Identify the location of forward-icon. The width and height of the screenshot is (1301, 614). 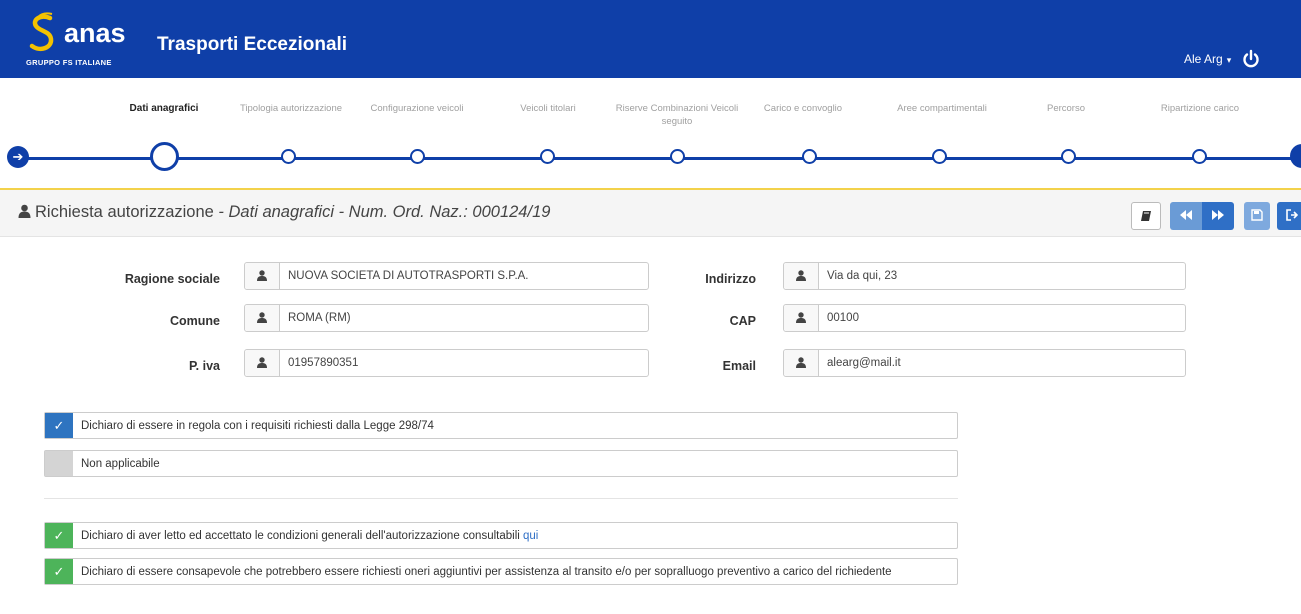
(1218, 215).